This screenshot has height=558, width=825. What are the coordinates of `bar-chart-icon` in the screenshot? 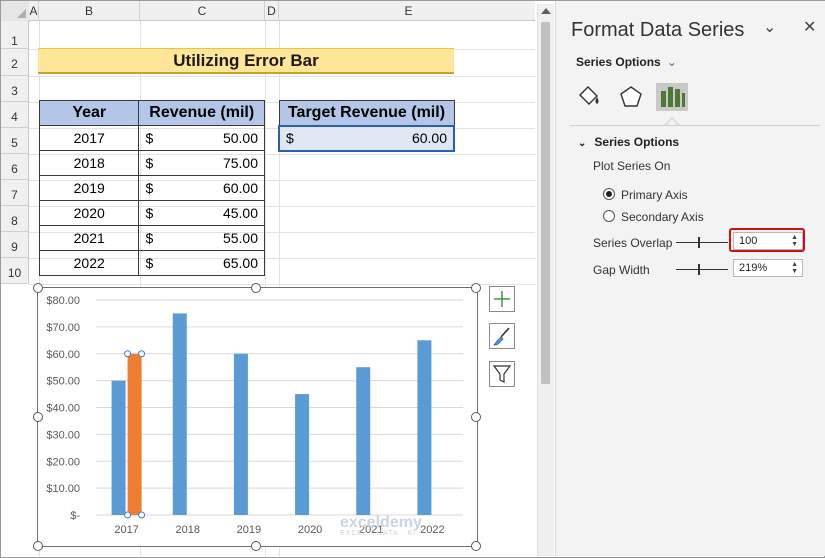 It's located at (673, 97).